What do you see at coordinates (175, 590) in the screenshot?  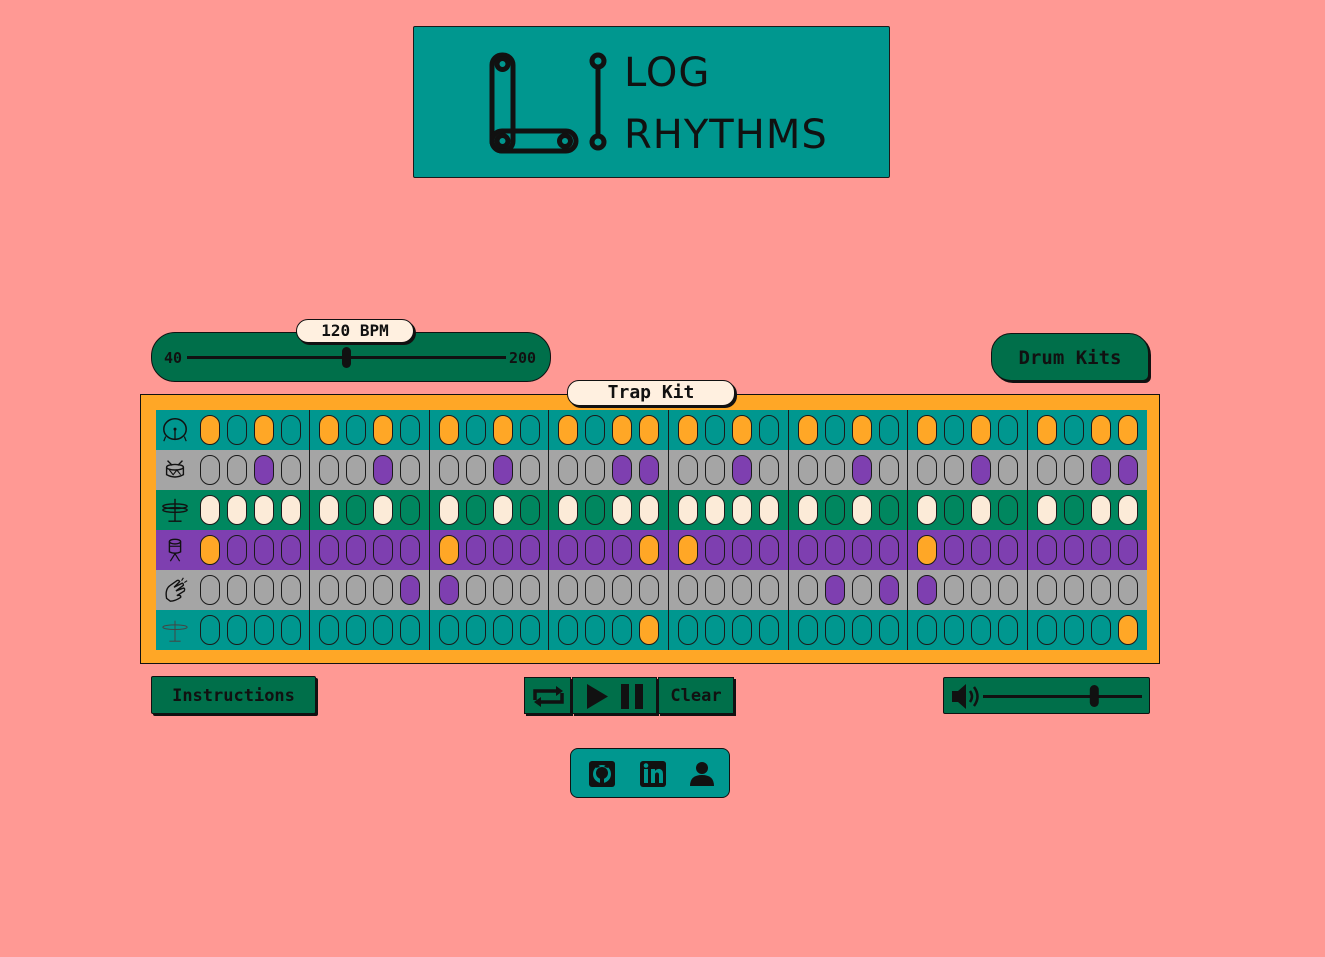 I see `clap-icon` at bounding box center [175, 590].